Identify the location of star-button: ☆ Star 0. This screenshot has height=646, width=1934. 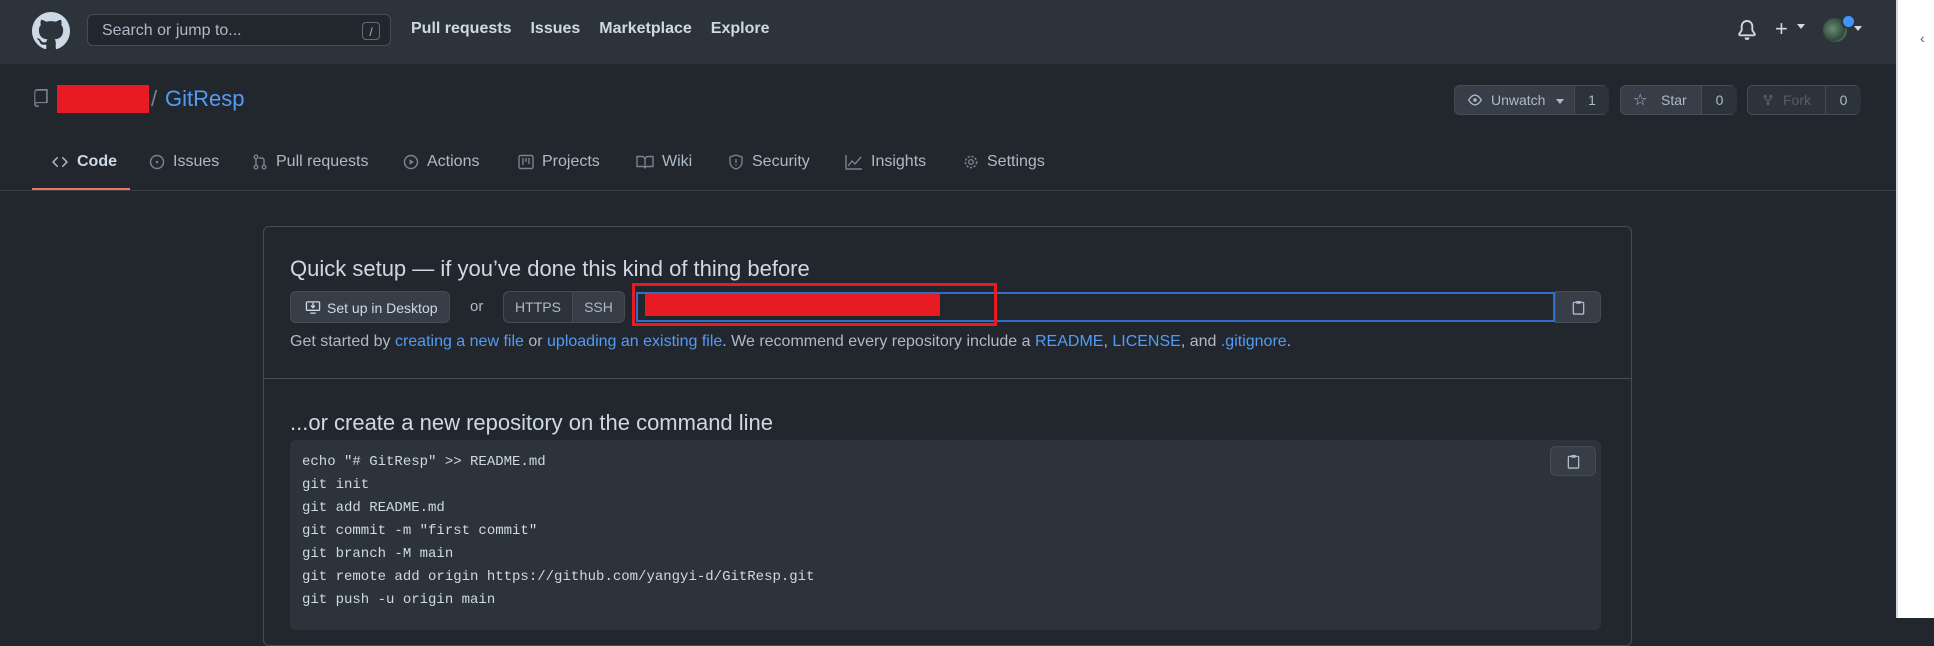
(1678, 100).